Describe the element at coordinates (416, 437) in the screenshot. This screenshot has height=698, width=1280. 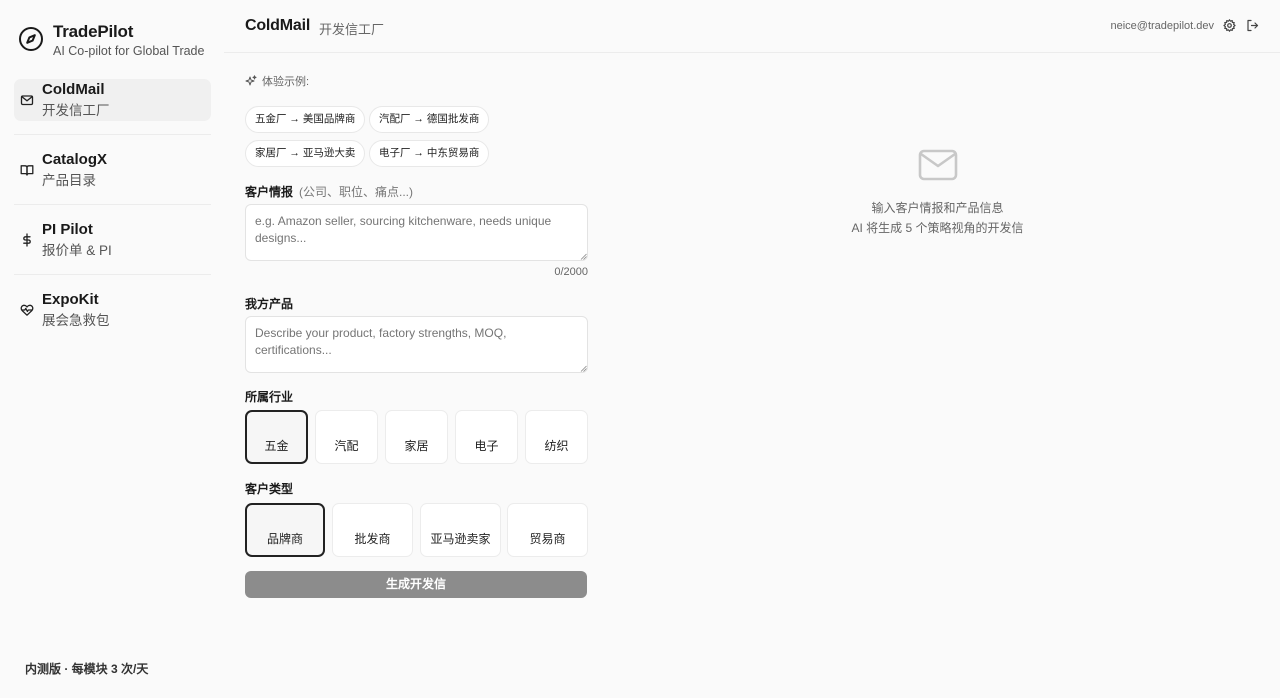
I see `industry-option: 家居` at that location.